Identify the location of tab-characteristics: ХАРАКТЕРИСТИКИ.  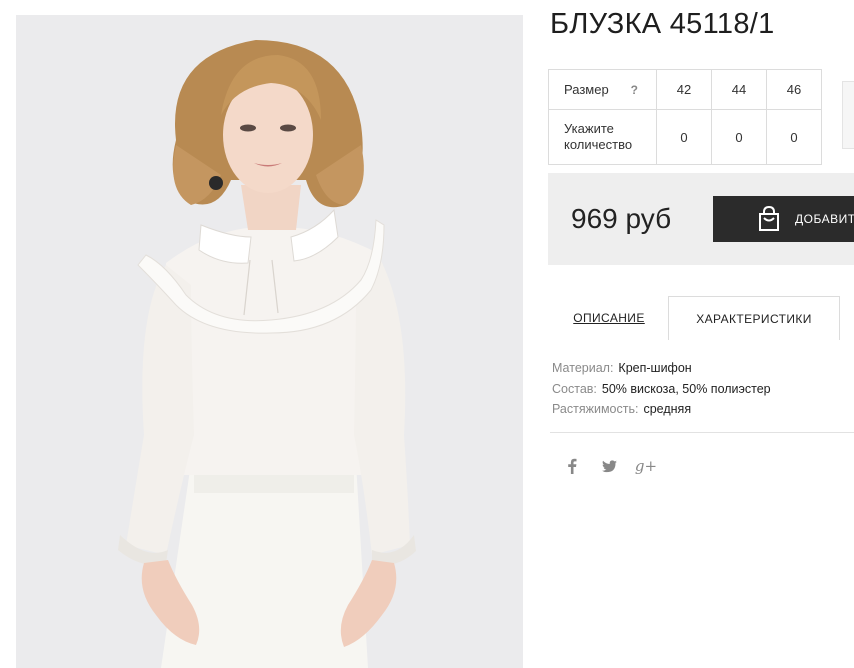
(754, 318).